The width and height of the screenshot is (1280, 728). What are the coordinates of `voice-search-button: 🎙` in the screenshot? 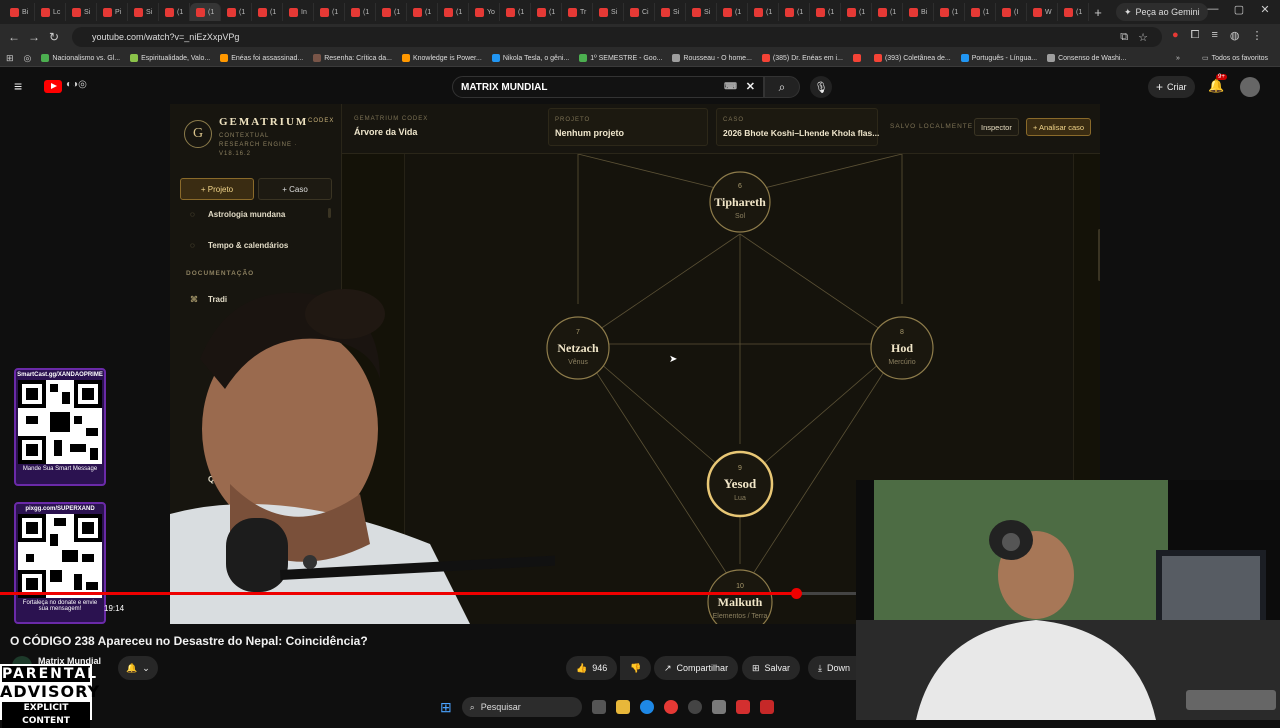 It's located at (821, 87).